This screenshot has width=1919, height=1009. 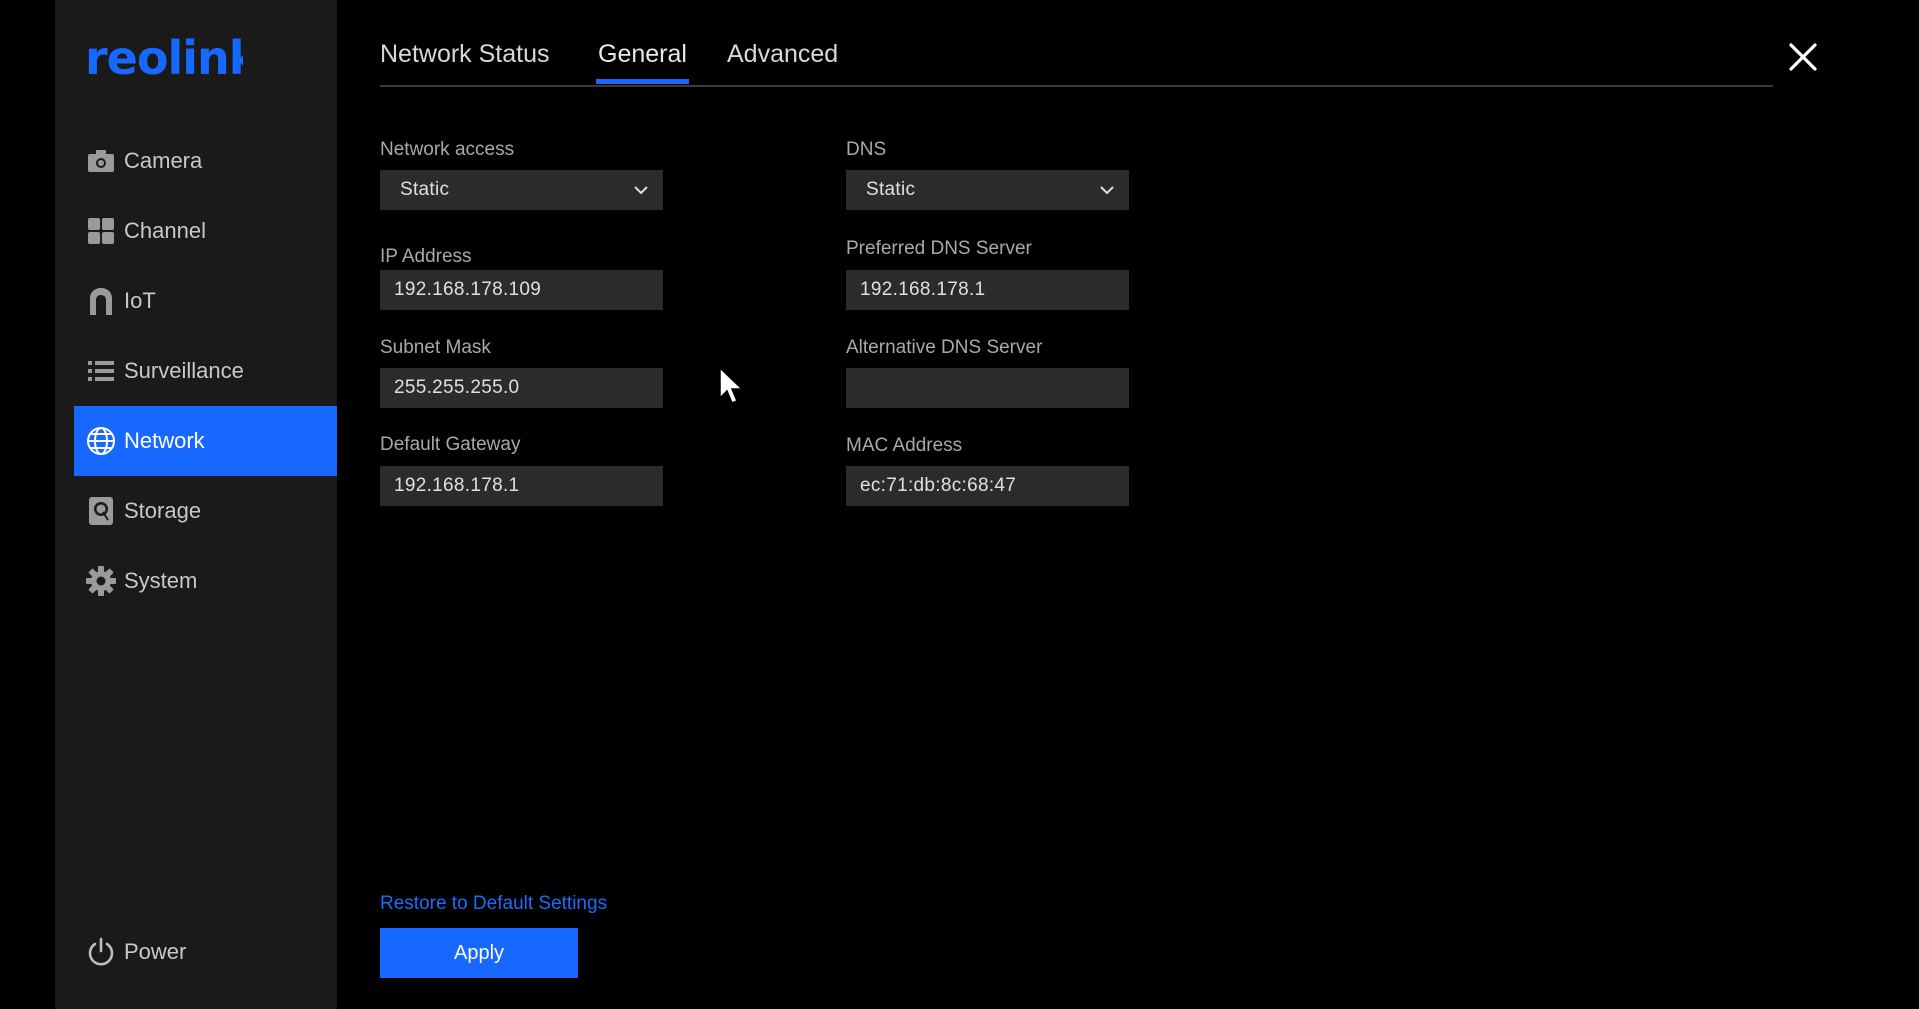 I want to click on ip-address-input: 192.168.178.109, so click(x=521, y=290).